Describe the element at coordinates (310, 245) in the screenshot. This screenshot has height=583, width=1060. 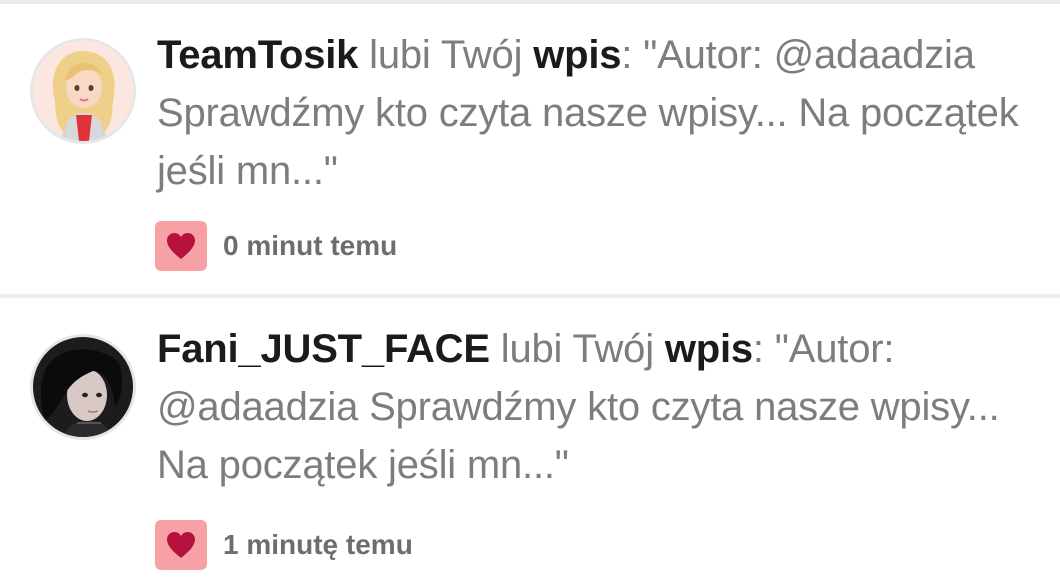
I see `timestamp: 0 minut temu` at that location.